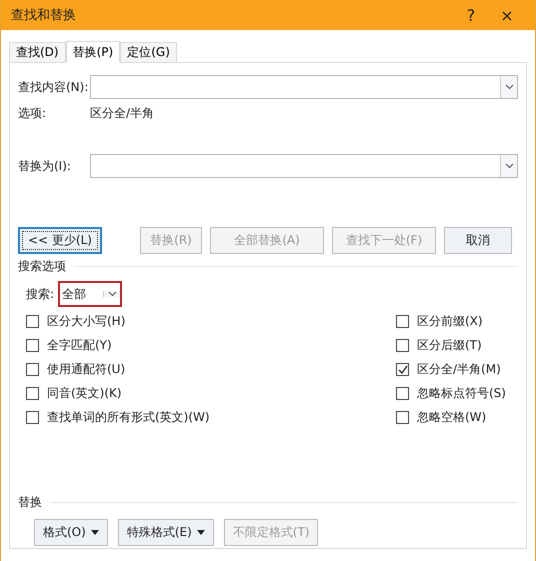 This screenshot has width=536, height=561. What do you see at coordinates (40, 294) in the screenshot?
I see `search-label: 搜索:` at bounding box center [40, 294].